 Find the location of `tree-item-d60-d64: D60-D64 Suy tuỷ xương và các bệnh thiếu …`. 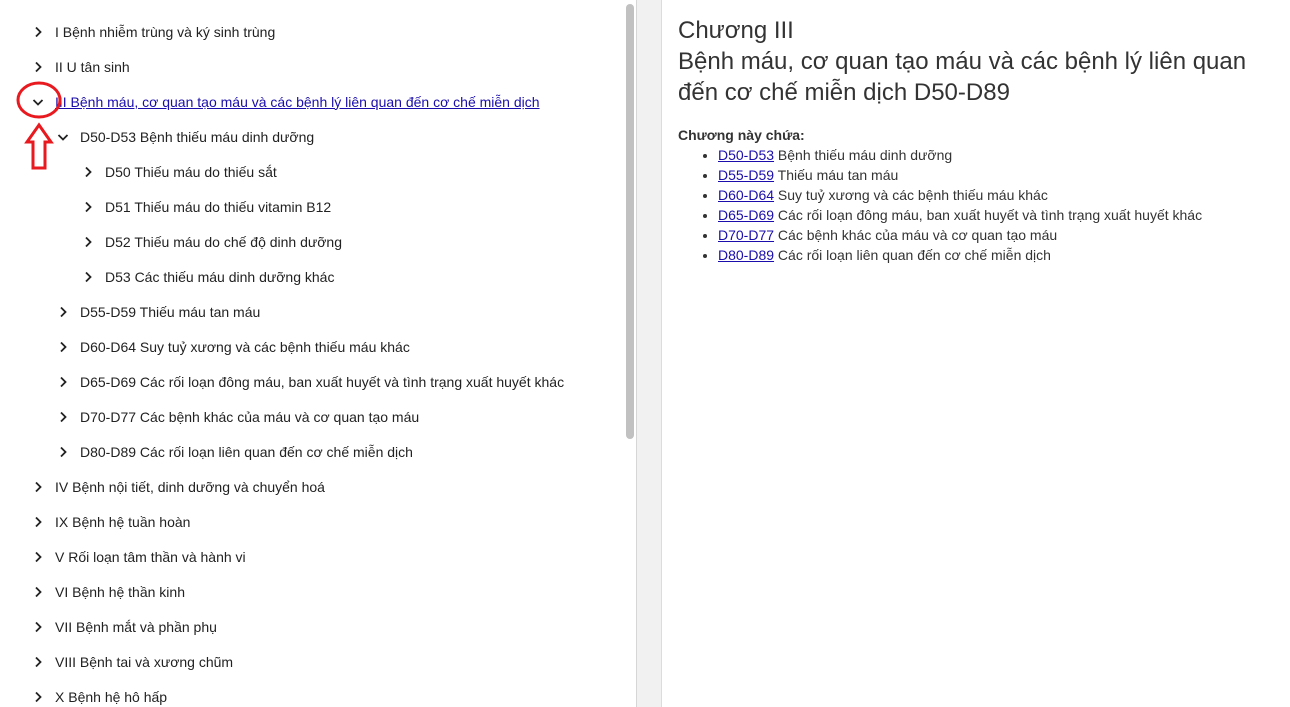

tree-item-d60-d64: D60-D64 Suy tuỷ xương và các bệnh thiếu … is located at coordinates (231, 346).